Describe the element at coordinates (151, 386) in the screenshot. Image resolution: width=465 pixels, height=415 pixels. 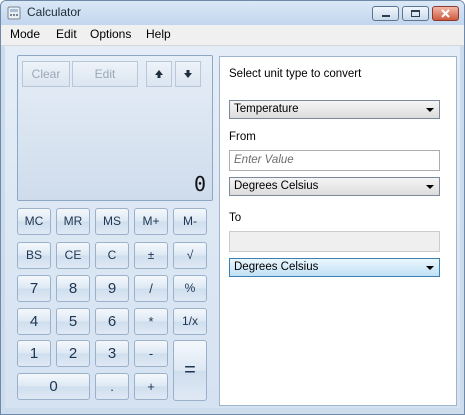
I see `add-button: +` at that location.